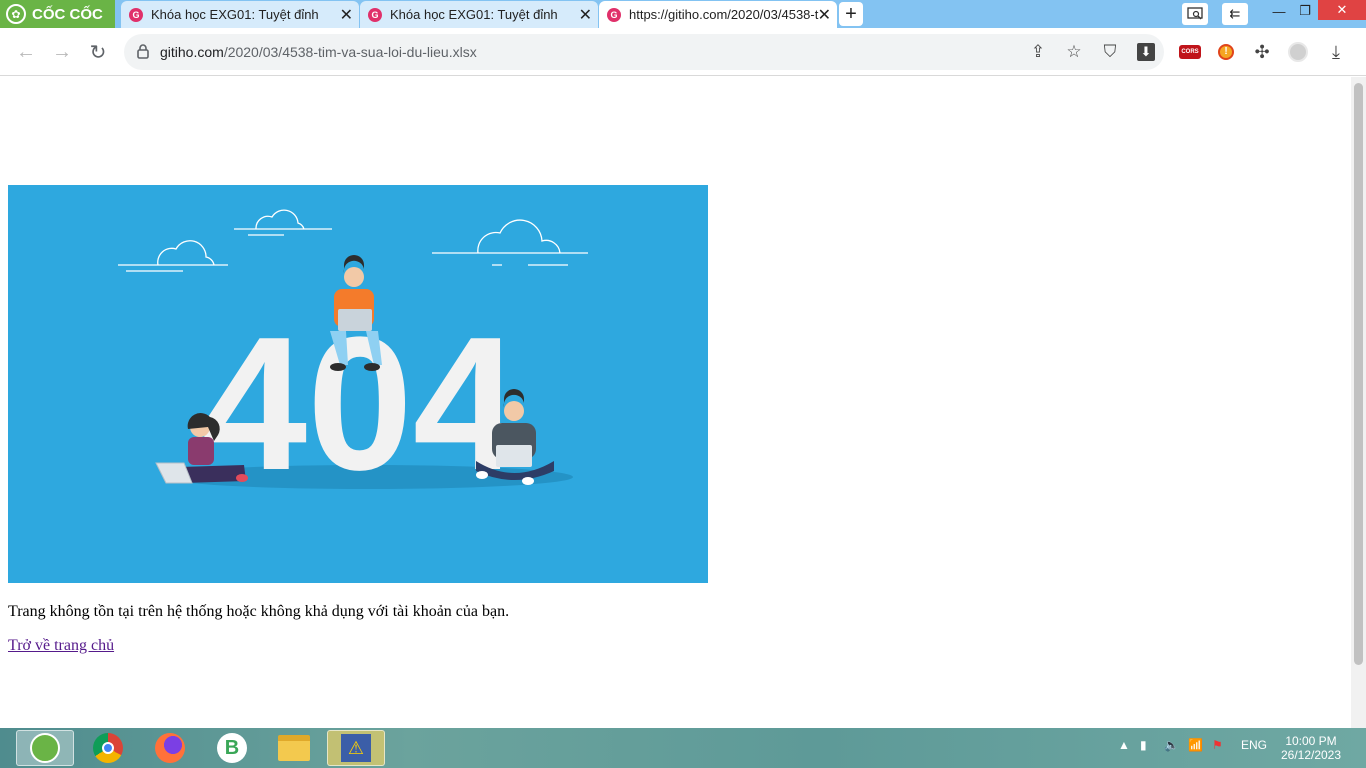  I want to click on tab-2-close-icon: ✕, so click(585, 15).